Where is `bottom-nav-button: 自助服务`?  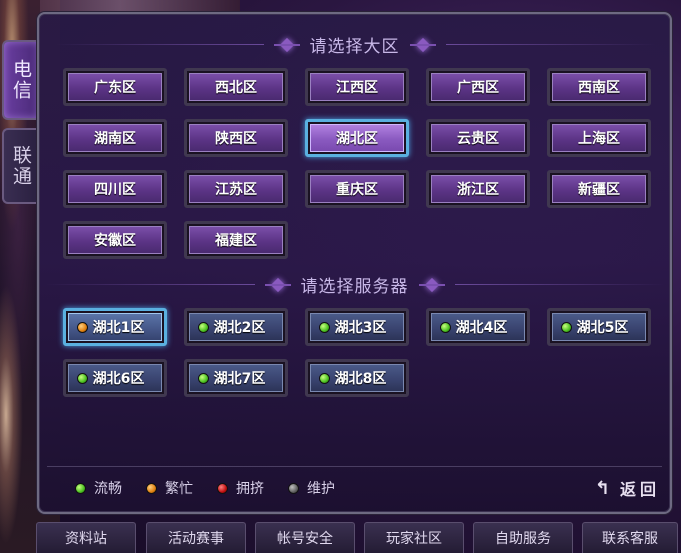 bottom-nav-button: 自助服务 is located at coordinates (523, 537).